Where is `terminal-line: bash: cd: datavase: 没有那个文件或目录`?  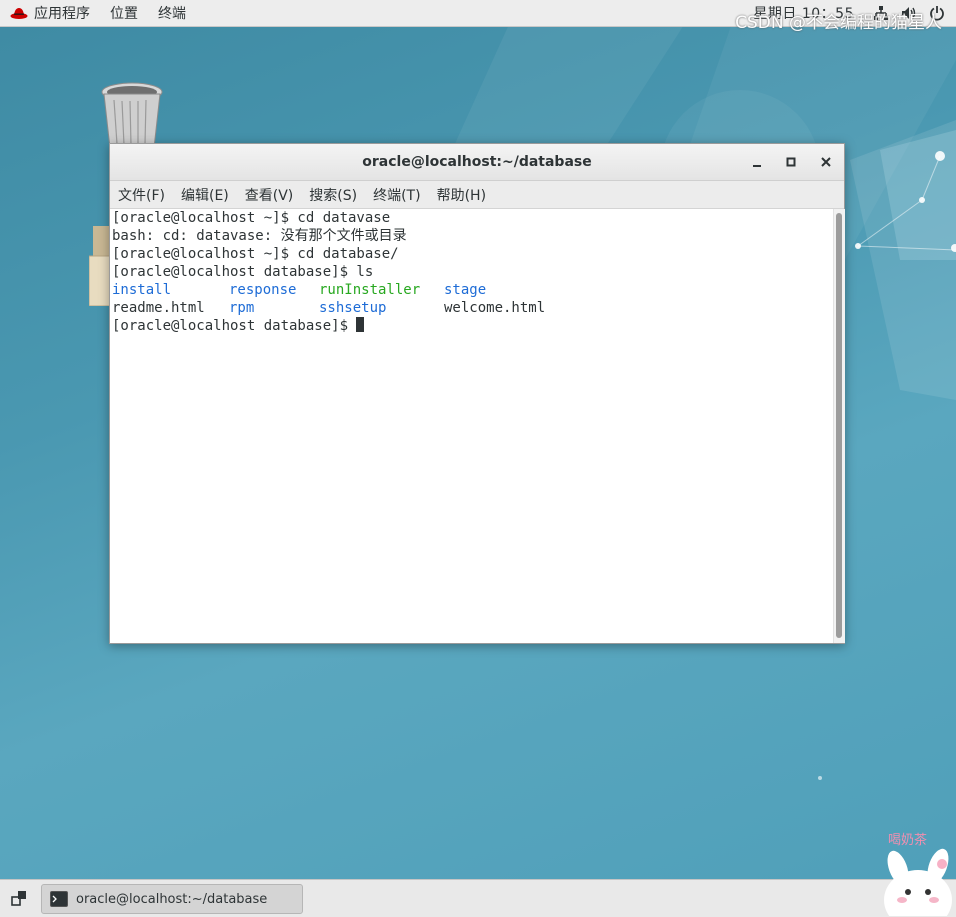 terminal-line: bash: cd: datavase: 没有那个文件或目录 is located at coordinates (259, 236).